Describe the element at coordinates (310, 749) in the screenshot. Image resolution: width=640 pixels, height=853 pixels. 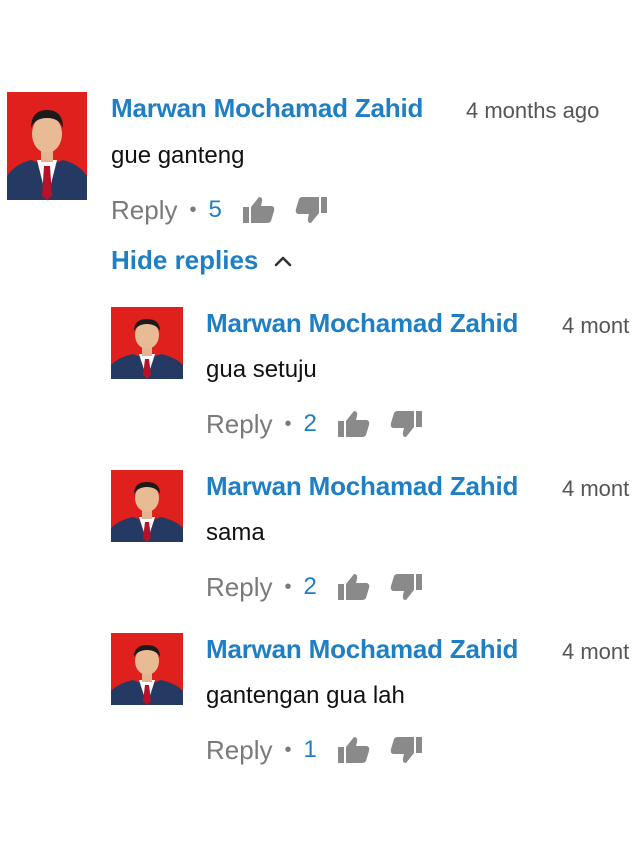
I see `like-count: 1` at that location.